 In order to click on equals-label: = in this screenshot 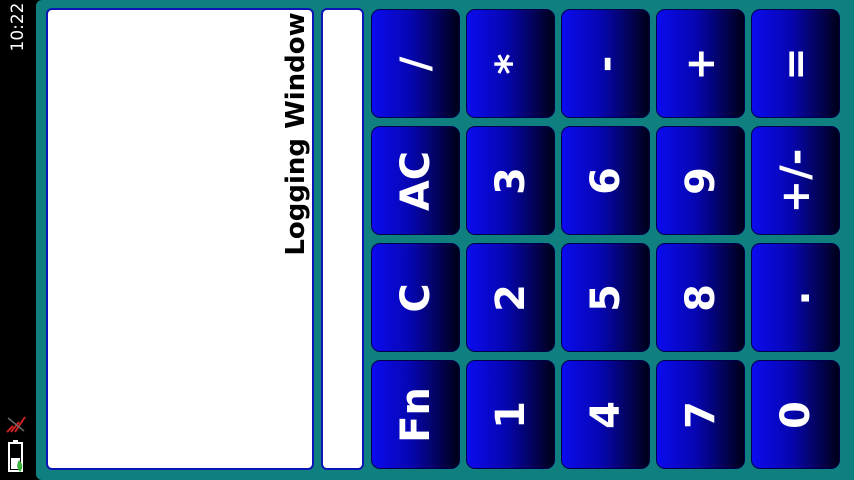, I will do `click(795, 63)`.